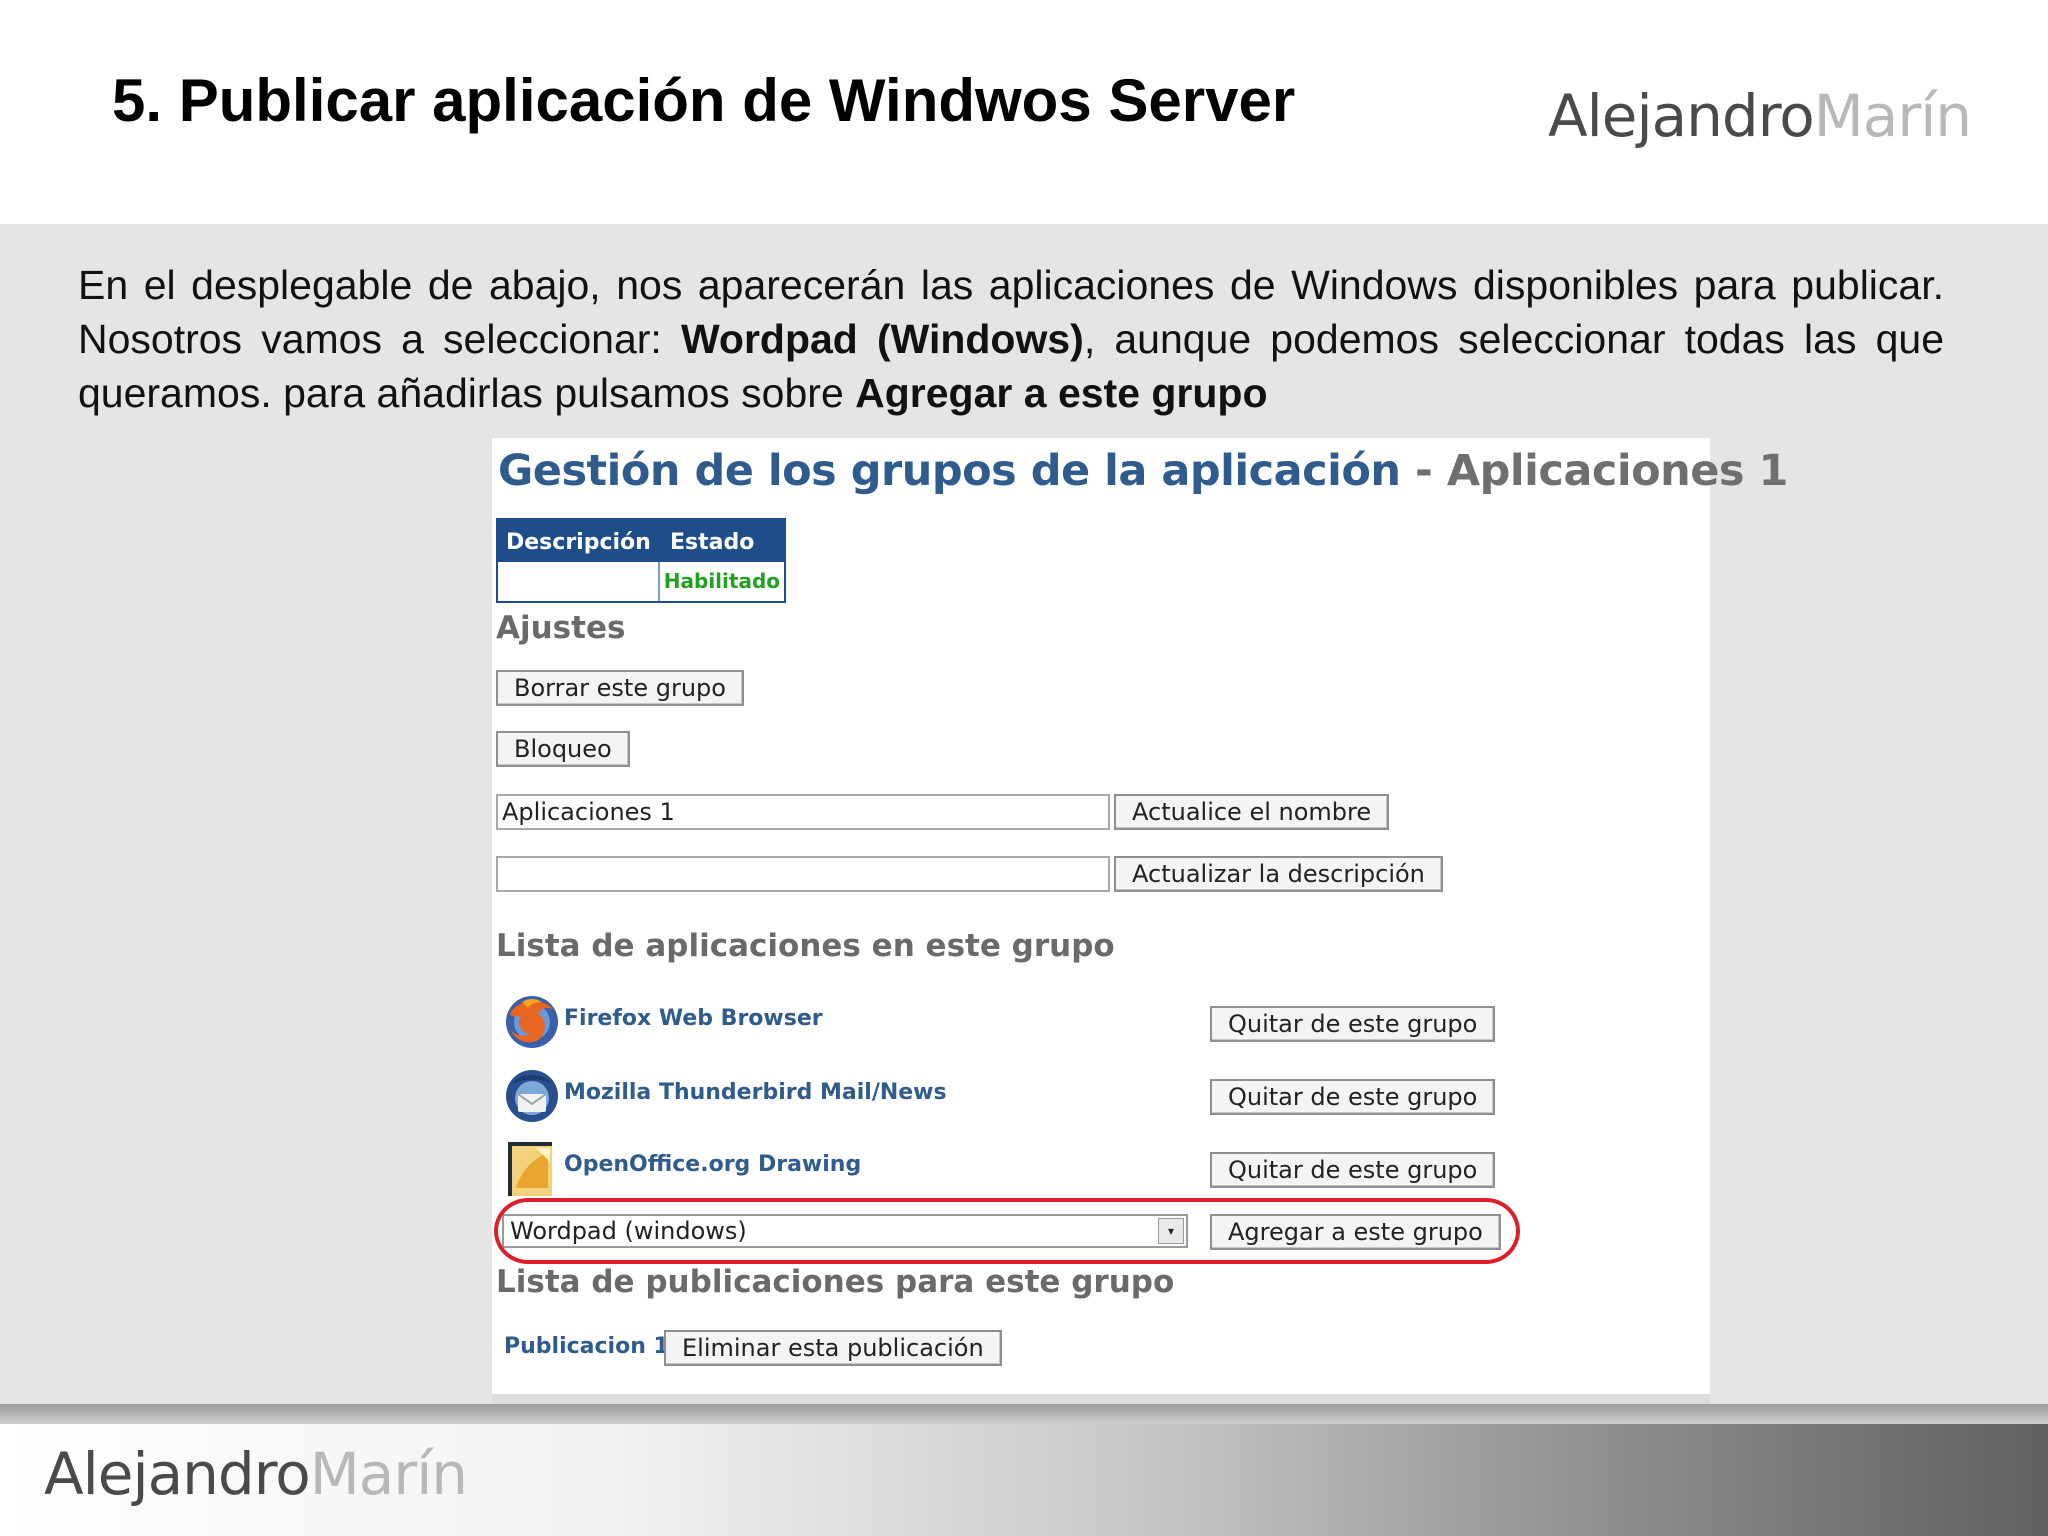 This screenshot has width=2048, height=1536. What do you see at coordinates (833, 1348) in the screenshot?
I see `delete-publication-button: Eliminar esta publicación` at bounding box center [833, 1348].